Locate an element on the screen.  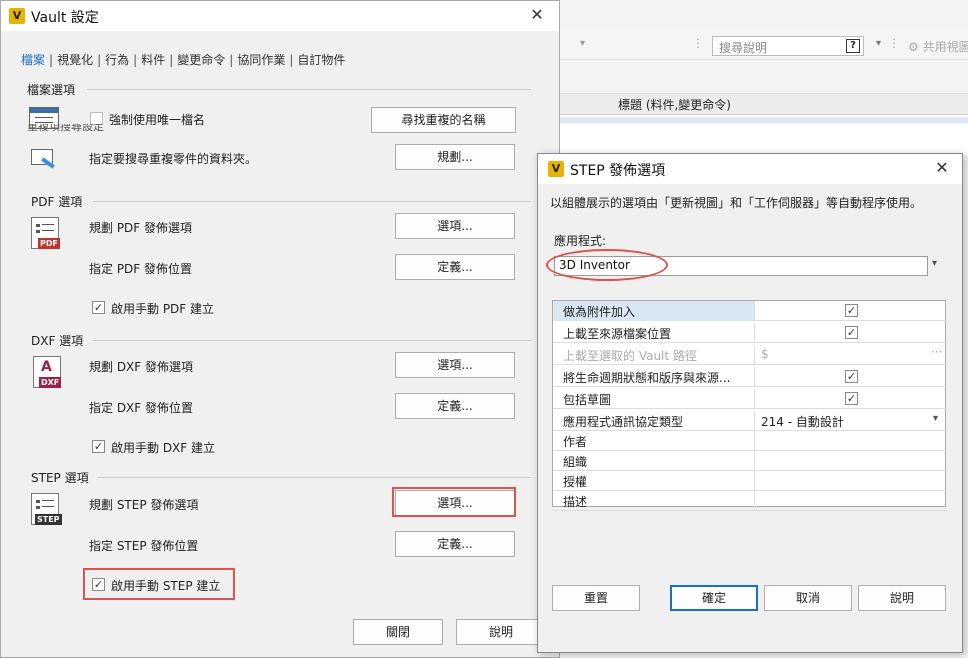
share-view-button: ⚙ 共用視圖 is located at coordinates (938, 46).